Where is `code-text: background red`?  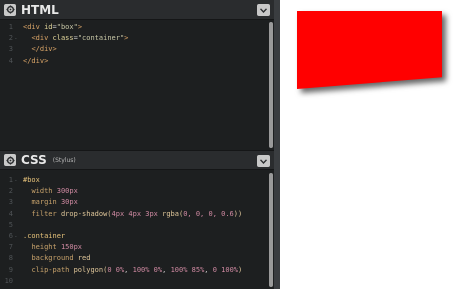
code-text: background red is located at coordinates (56, 258).